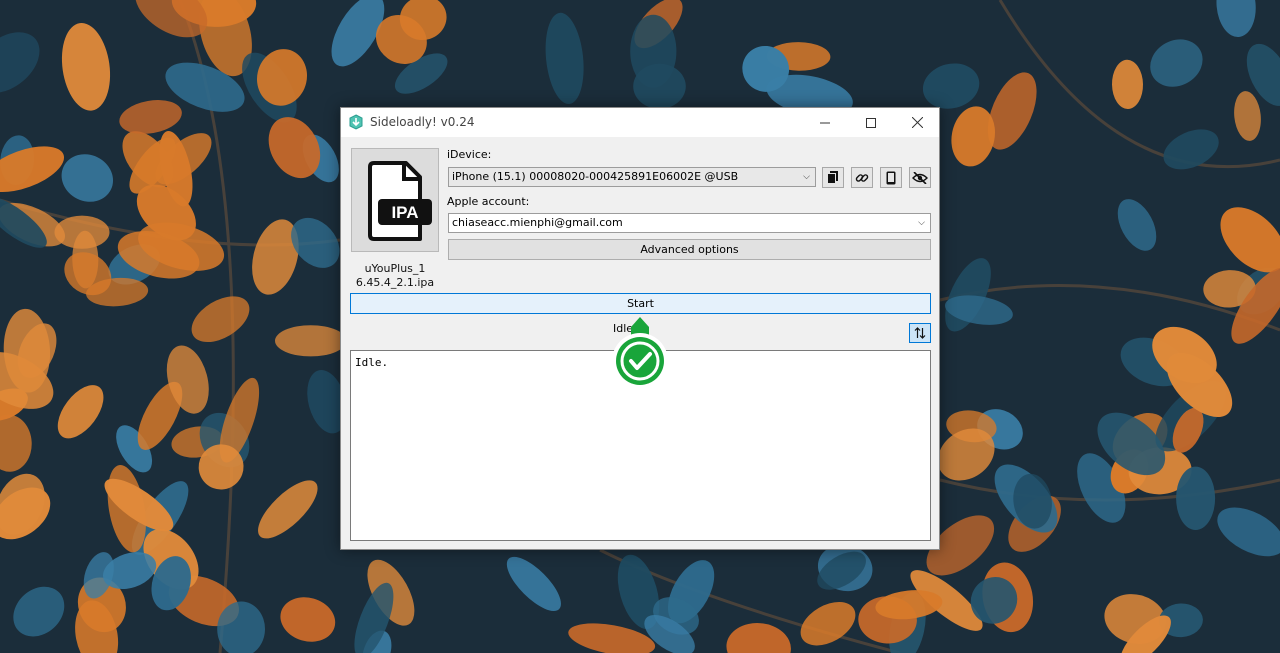 The image size is (1280, 653). I want to click on minimize-icon, so click(825, 122).